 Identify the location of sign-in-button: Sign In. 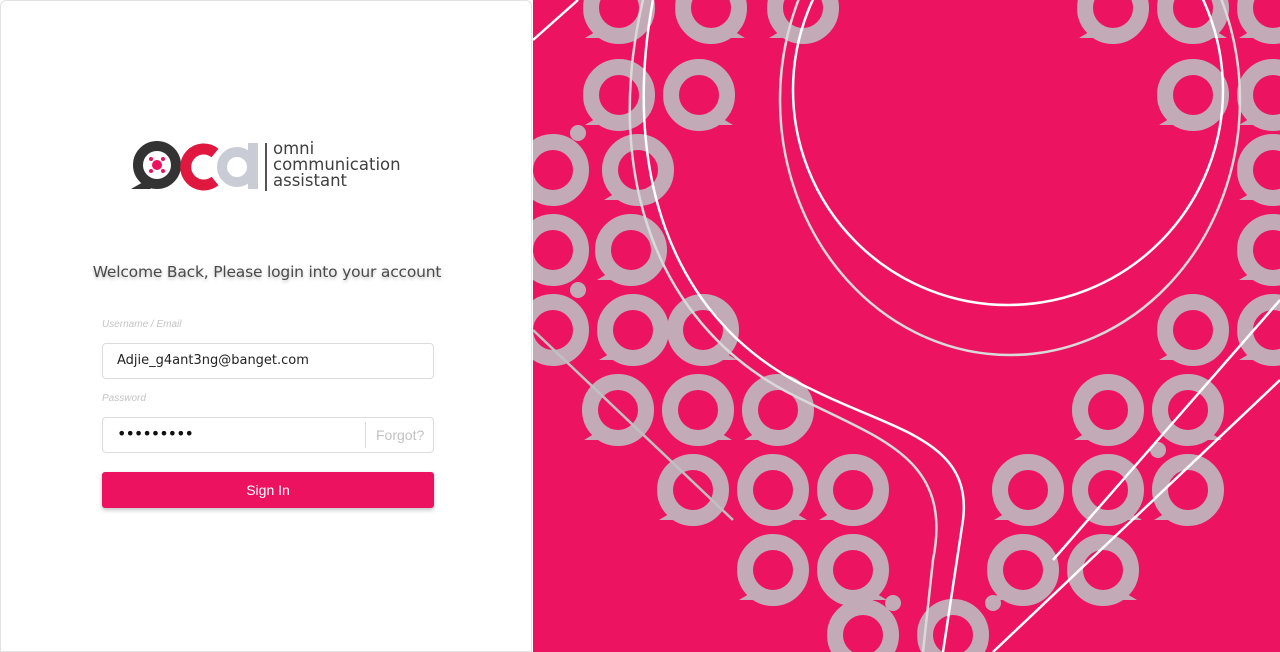
(268, 490).